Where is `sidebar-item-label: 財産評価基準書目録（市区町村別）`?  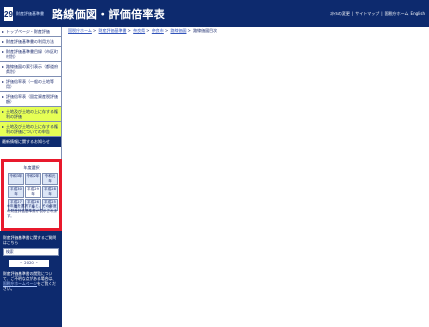
sidebar-item-label: 財産評価基準書目録（市区町村別） is located at coordinates (32, 54).